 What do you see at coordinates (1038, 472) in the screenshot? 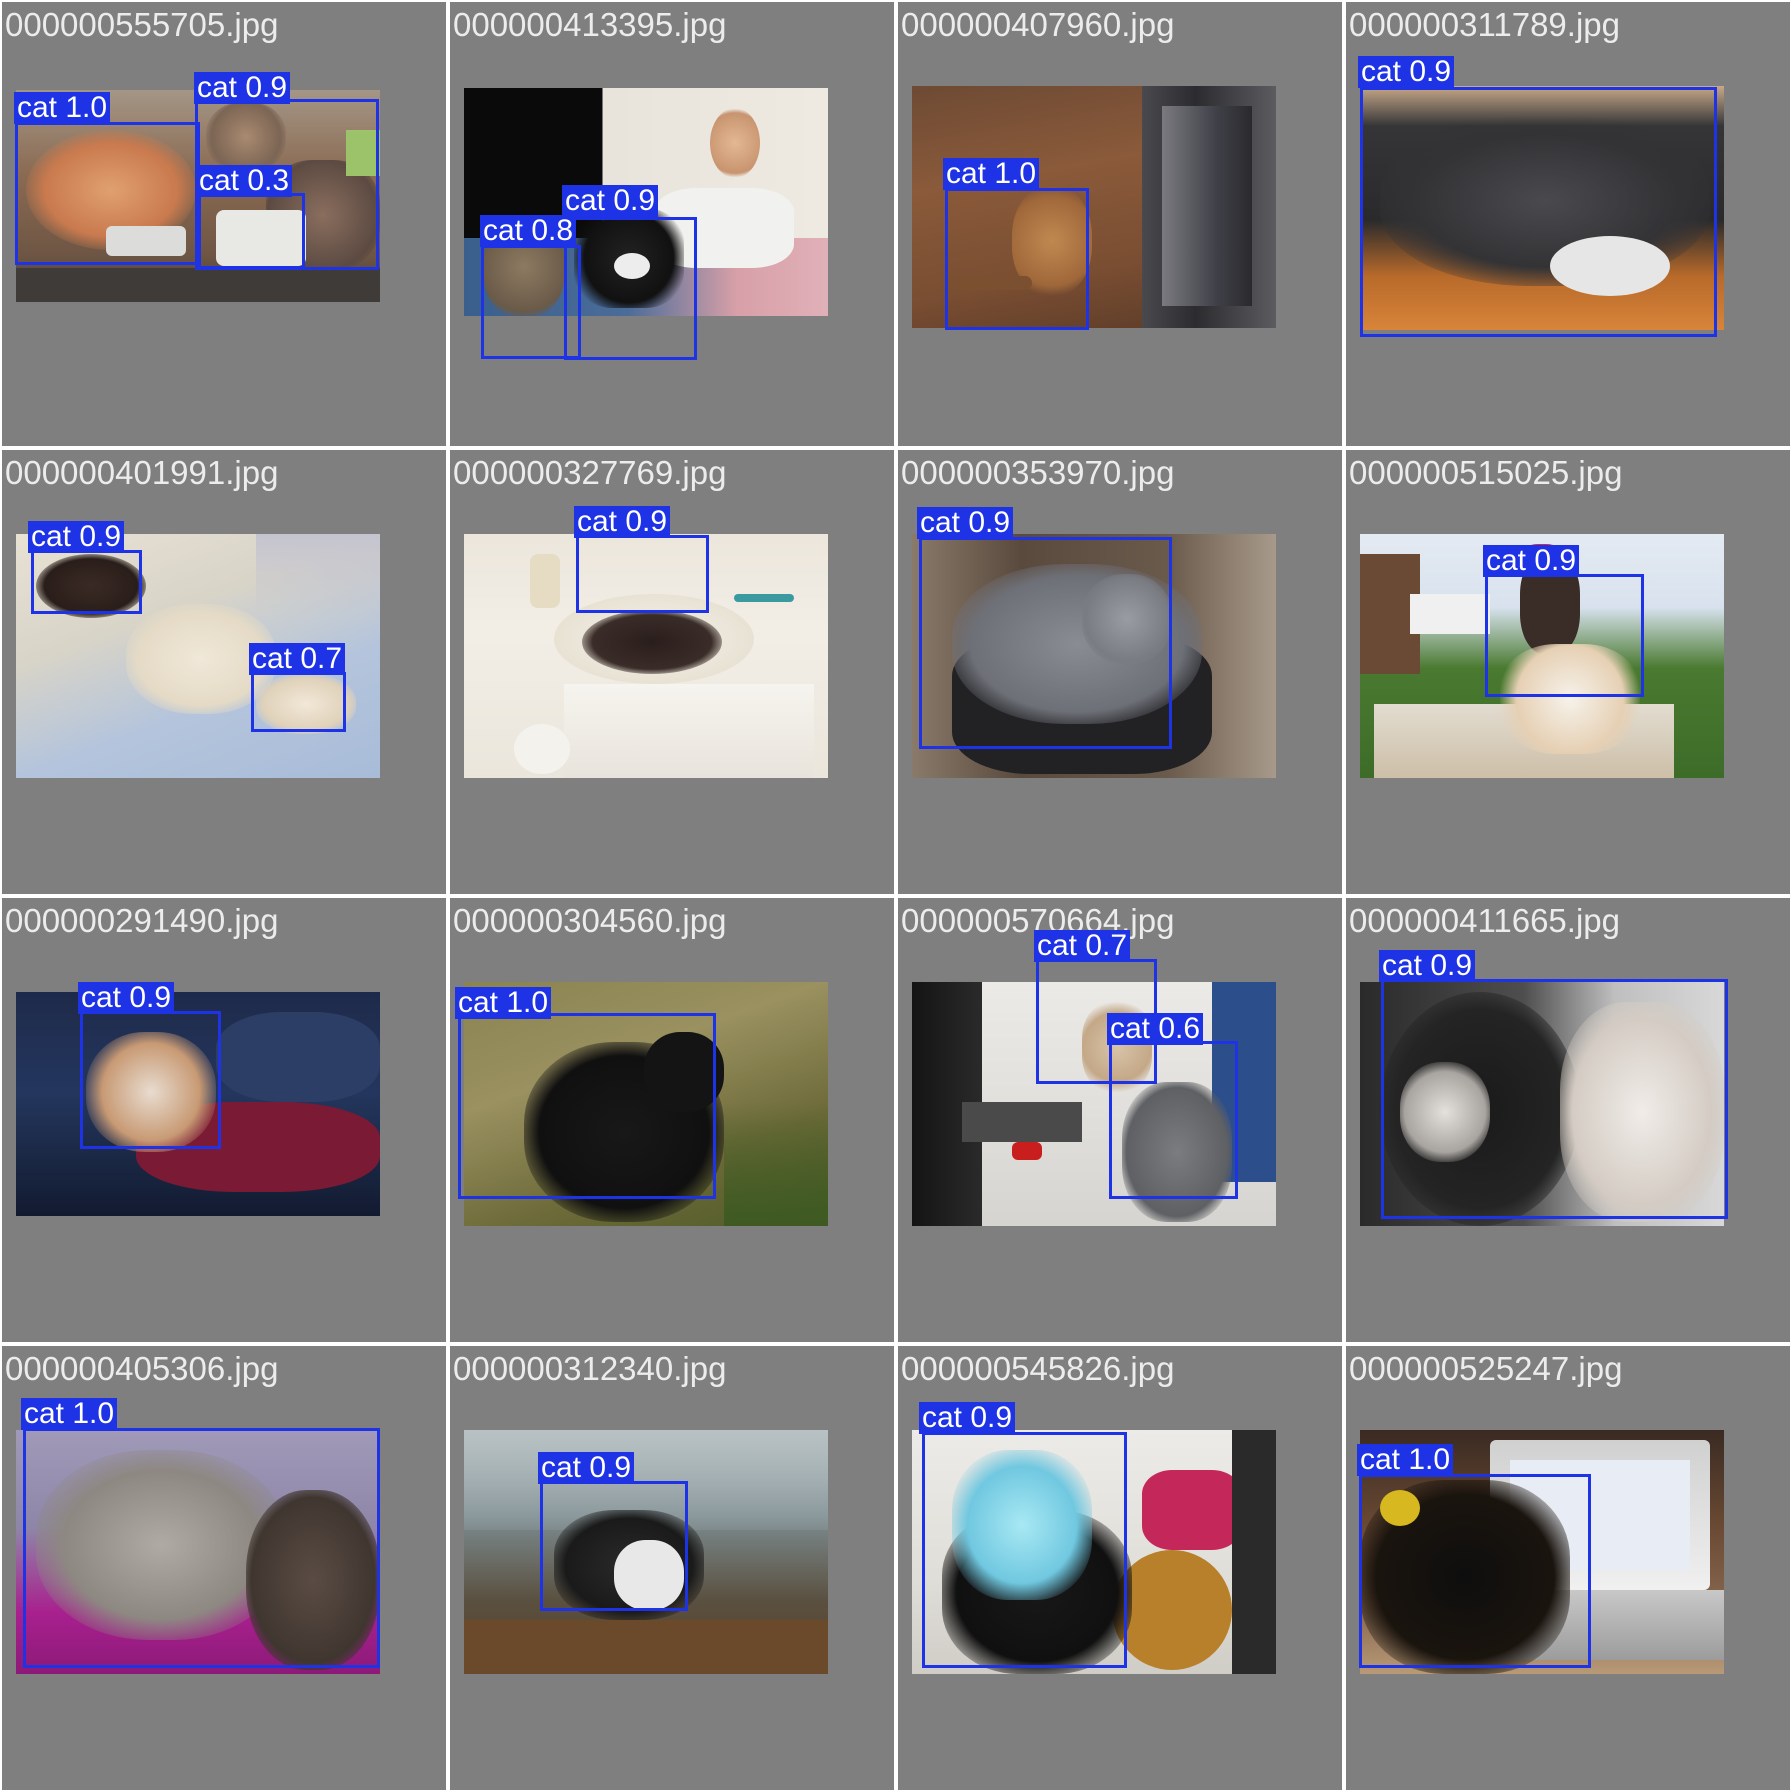
I see `tile-filename: 000000353970.jpg` at bounding box center [1038, 472].